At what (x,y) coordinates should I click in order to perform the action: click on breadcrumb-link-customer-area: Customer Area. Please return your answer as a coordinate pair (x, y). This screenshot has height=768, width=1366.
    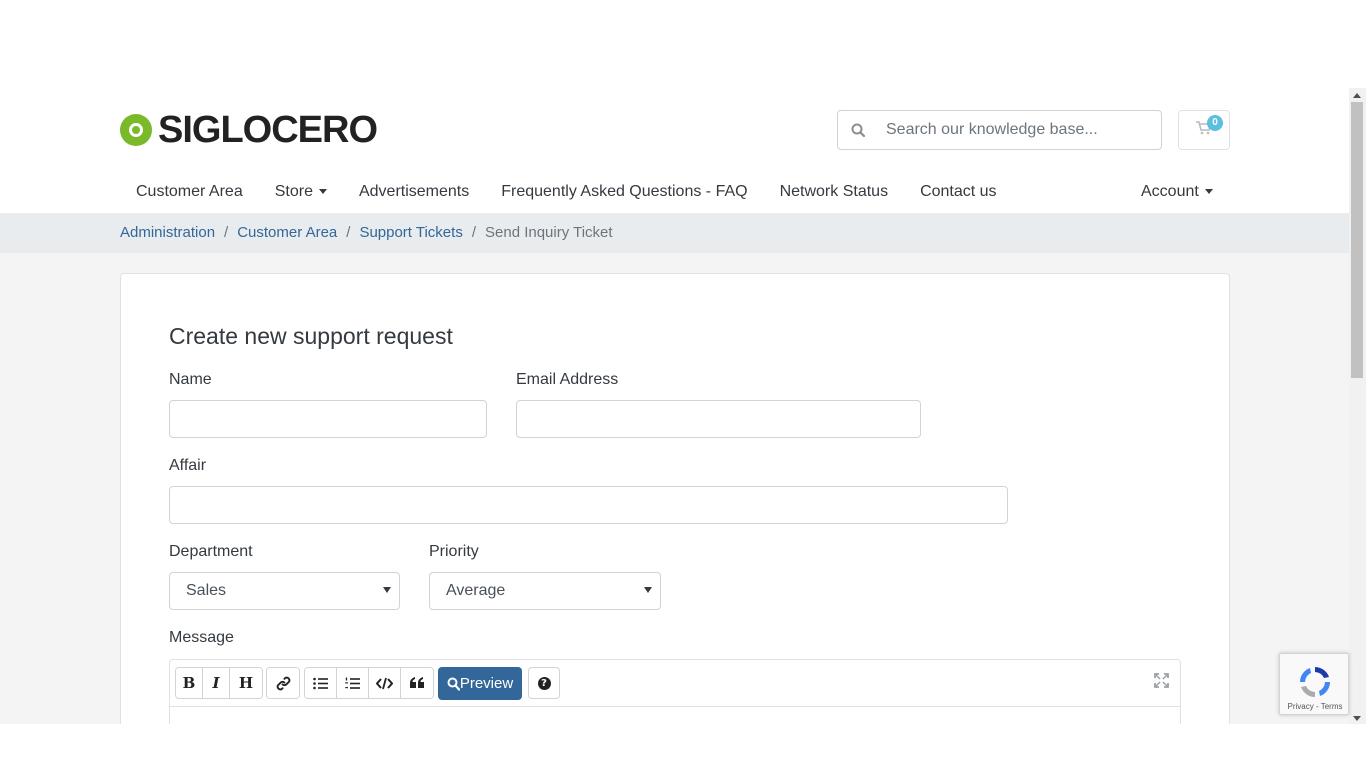
    Looking at the image, I should click on (287, 232).